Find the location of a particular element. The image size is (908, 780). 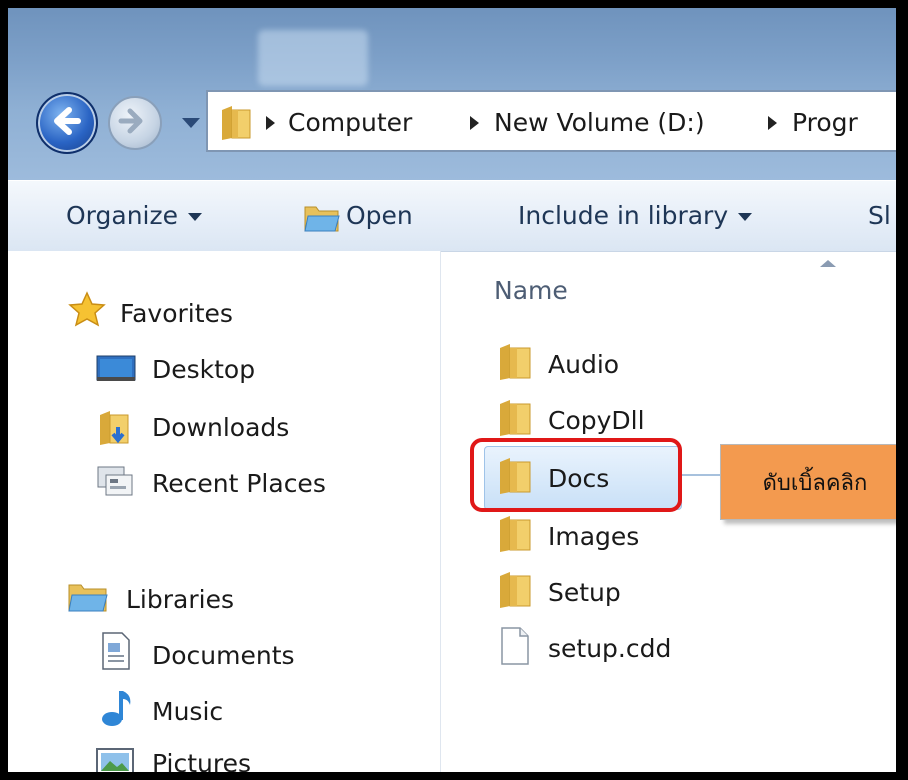

forward-button is located at coordinates (135, 123).